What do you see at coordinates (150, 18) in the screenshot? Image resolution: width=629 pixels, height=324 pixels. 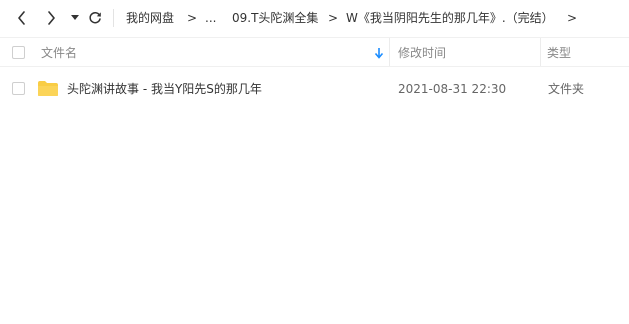 I see `breadcrumb-item-root: 我的网盘` at bounding box center [150, 18].